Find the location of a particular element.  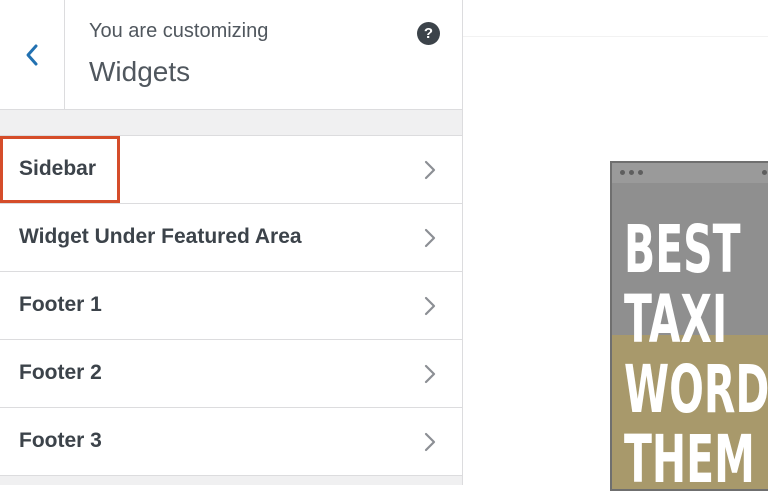

thumbnail-browser-bar is located at coordinates (690, 173).